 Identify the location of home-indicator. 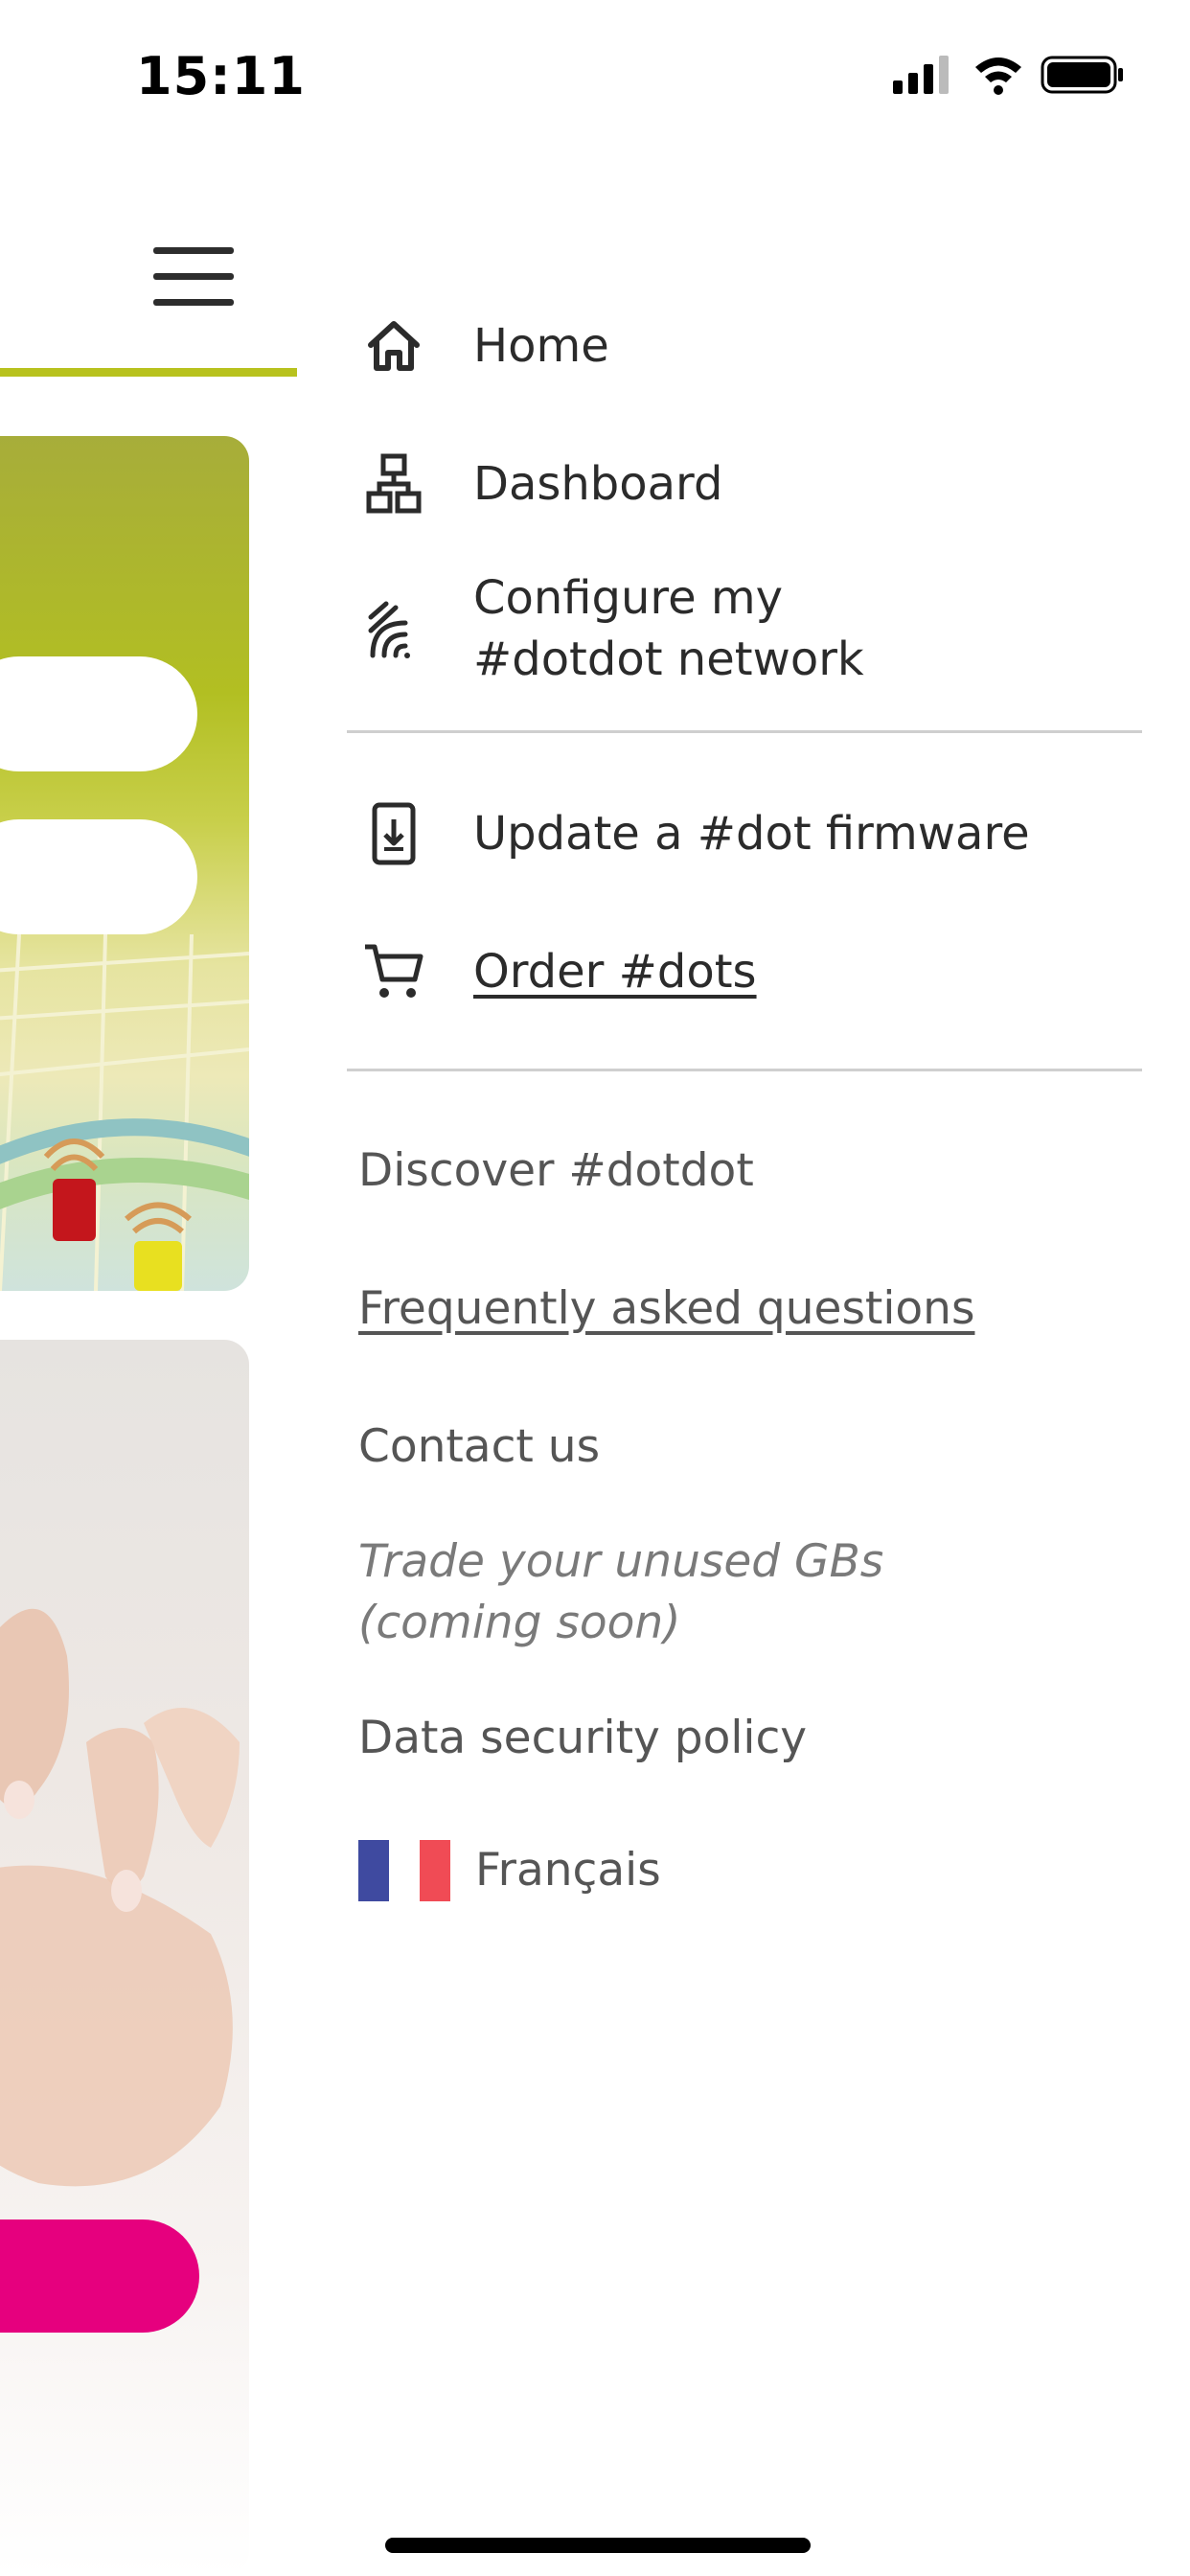
(598, 2545).